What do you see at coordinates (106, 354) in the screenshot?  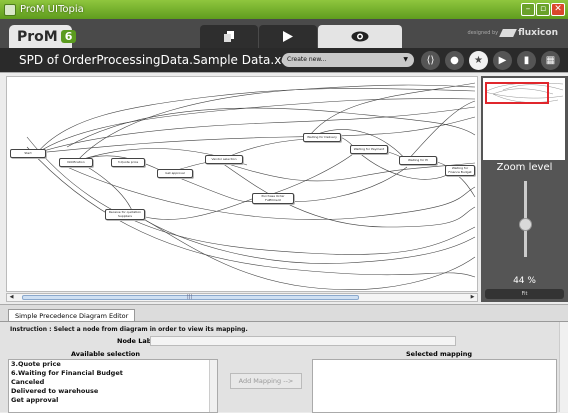 I see `available-selection-header: Available selection` at bounding box center [106, 354].